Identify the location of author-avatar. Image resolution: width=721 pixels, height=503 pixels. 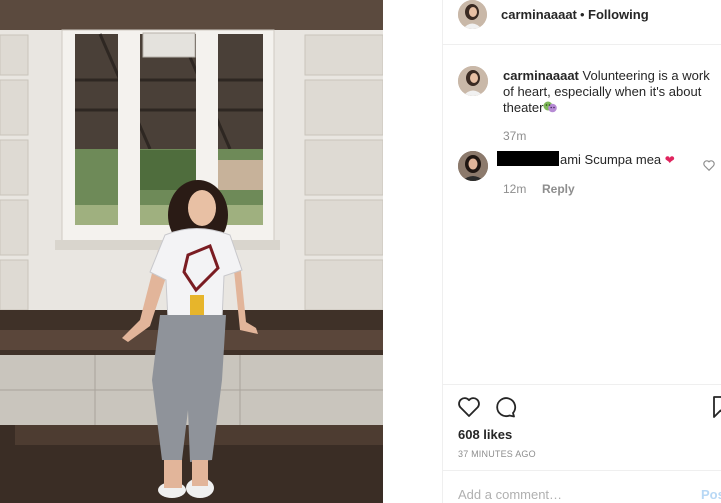
(472, 14).